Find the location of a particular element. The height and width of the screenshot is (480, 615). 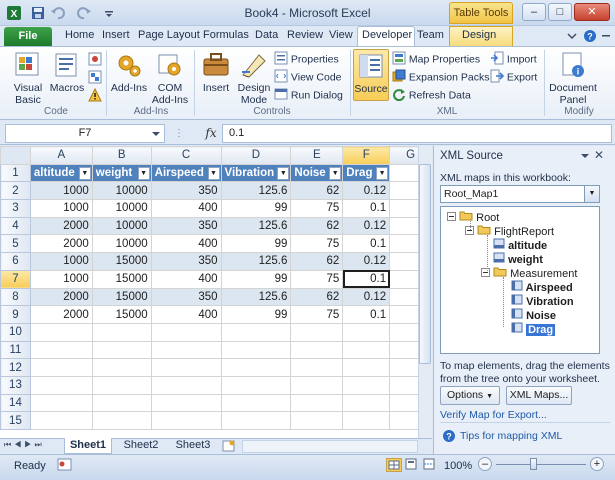

formula-input: 0.1 is located at coordinates (417, 133).